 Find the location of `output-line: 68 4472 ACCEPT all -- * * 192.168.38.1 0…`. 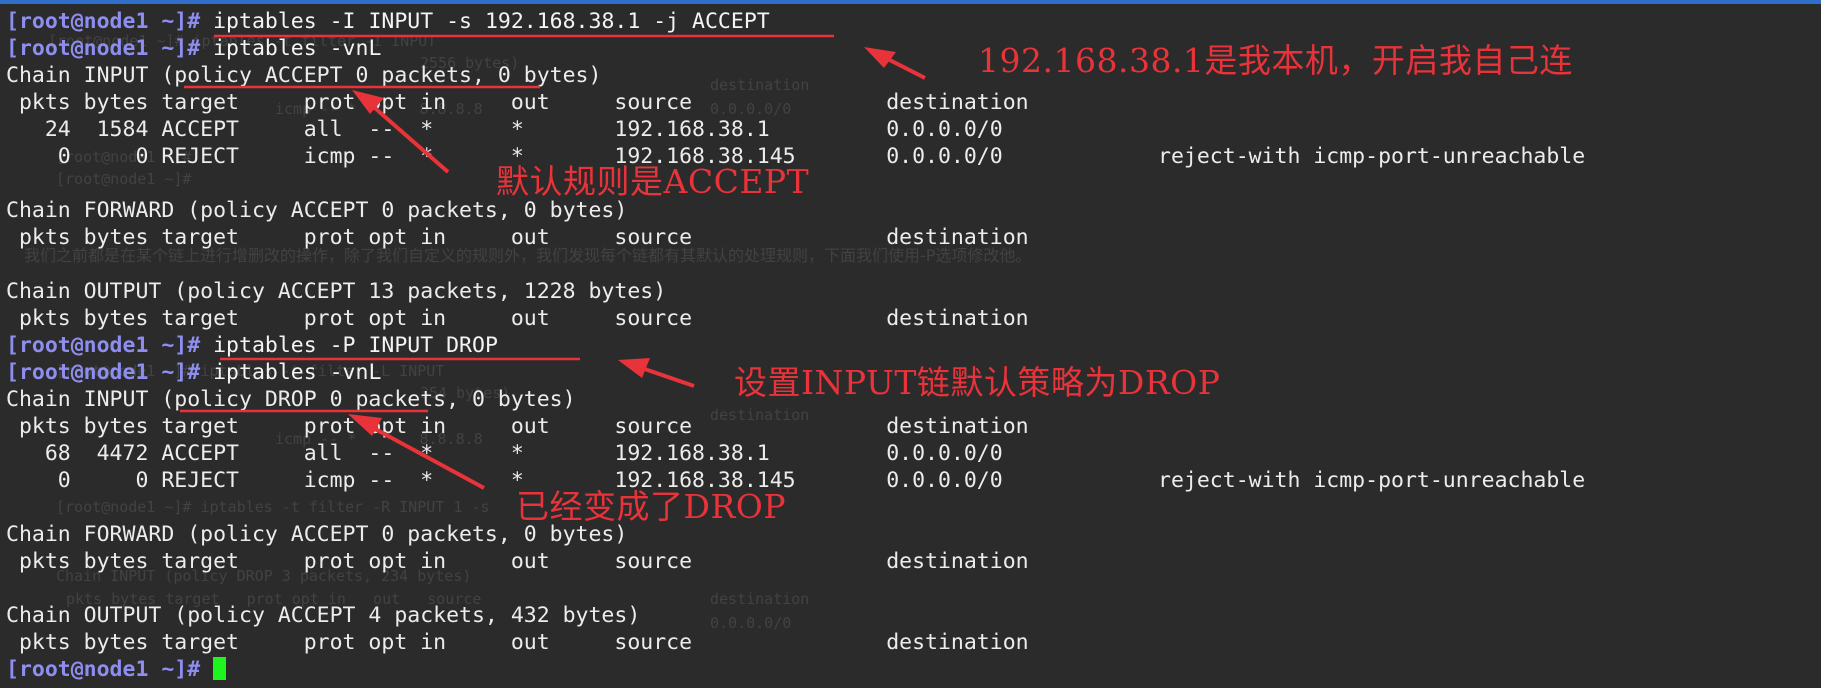

output-line: 68 4472 ACCEPT all -- * * 192.168.38.1 0… is located at coordinates (504, 453).